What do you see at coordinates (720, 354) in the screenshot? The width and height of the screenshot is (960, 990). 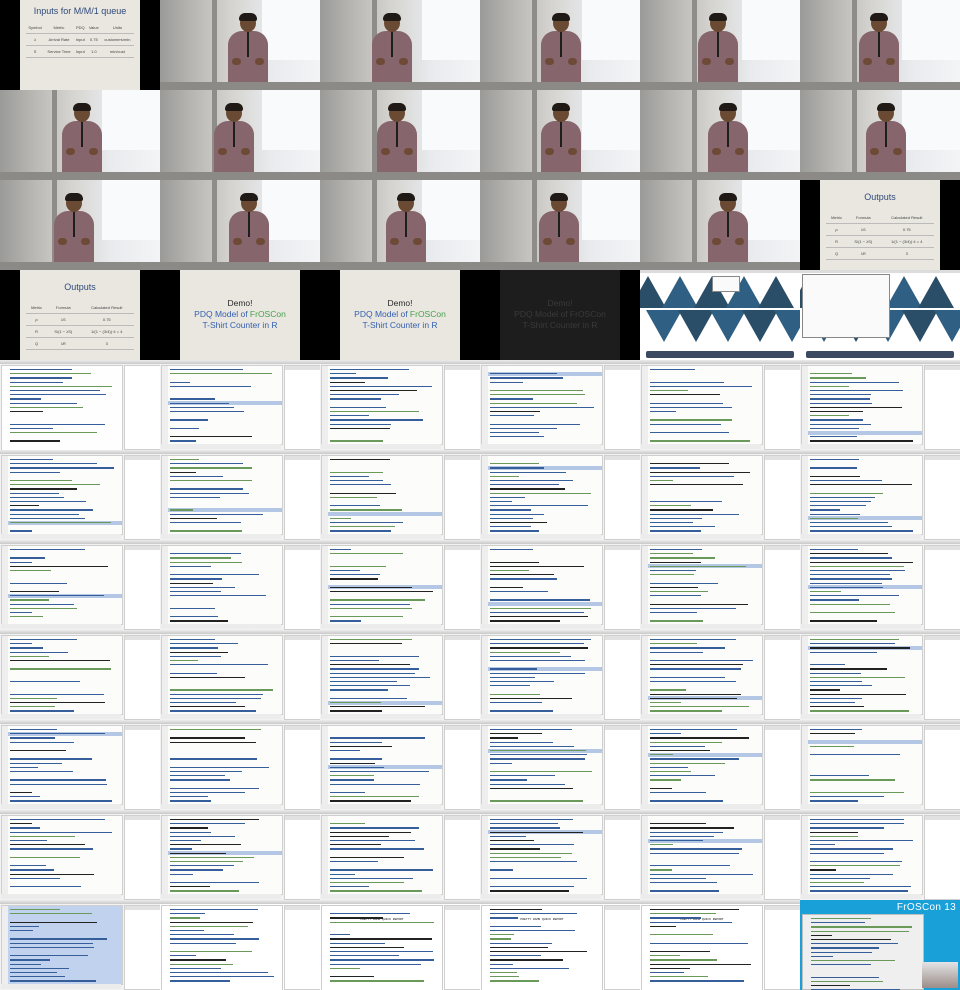 I see `dock` at bounding box center [720, 354].